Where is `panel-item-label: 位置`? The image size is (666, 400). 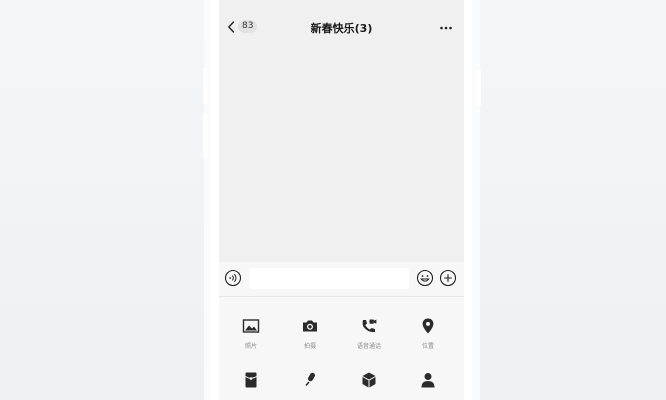 panel-item-label: 位置 is located at coordinates (427, 346).